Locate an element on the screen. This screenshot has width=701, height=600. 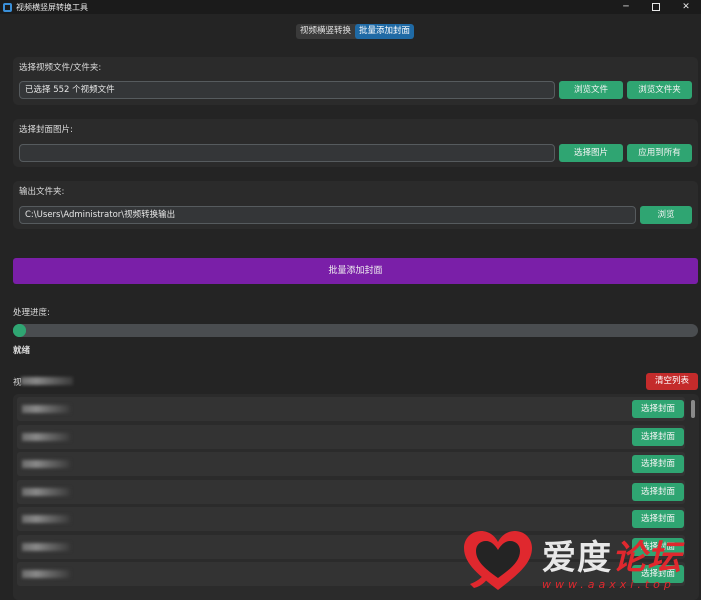
maximize-icon is located at coordinates (656, 7).